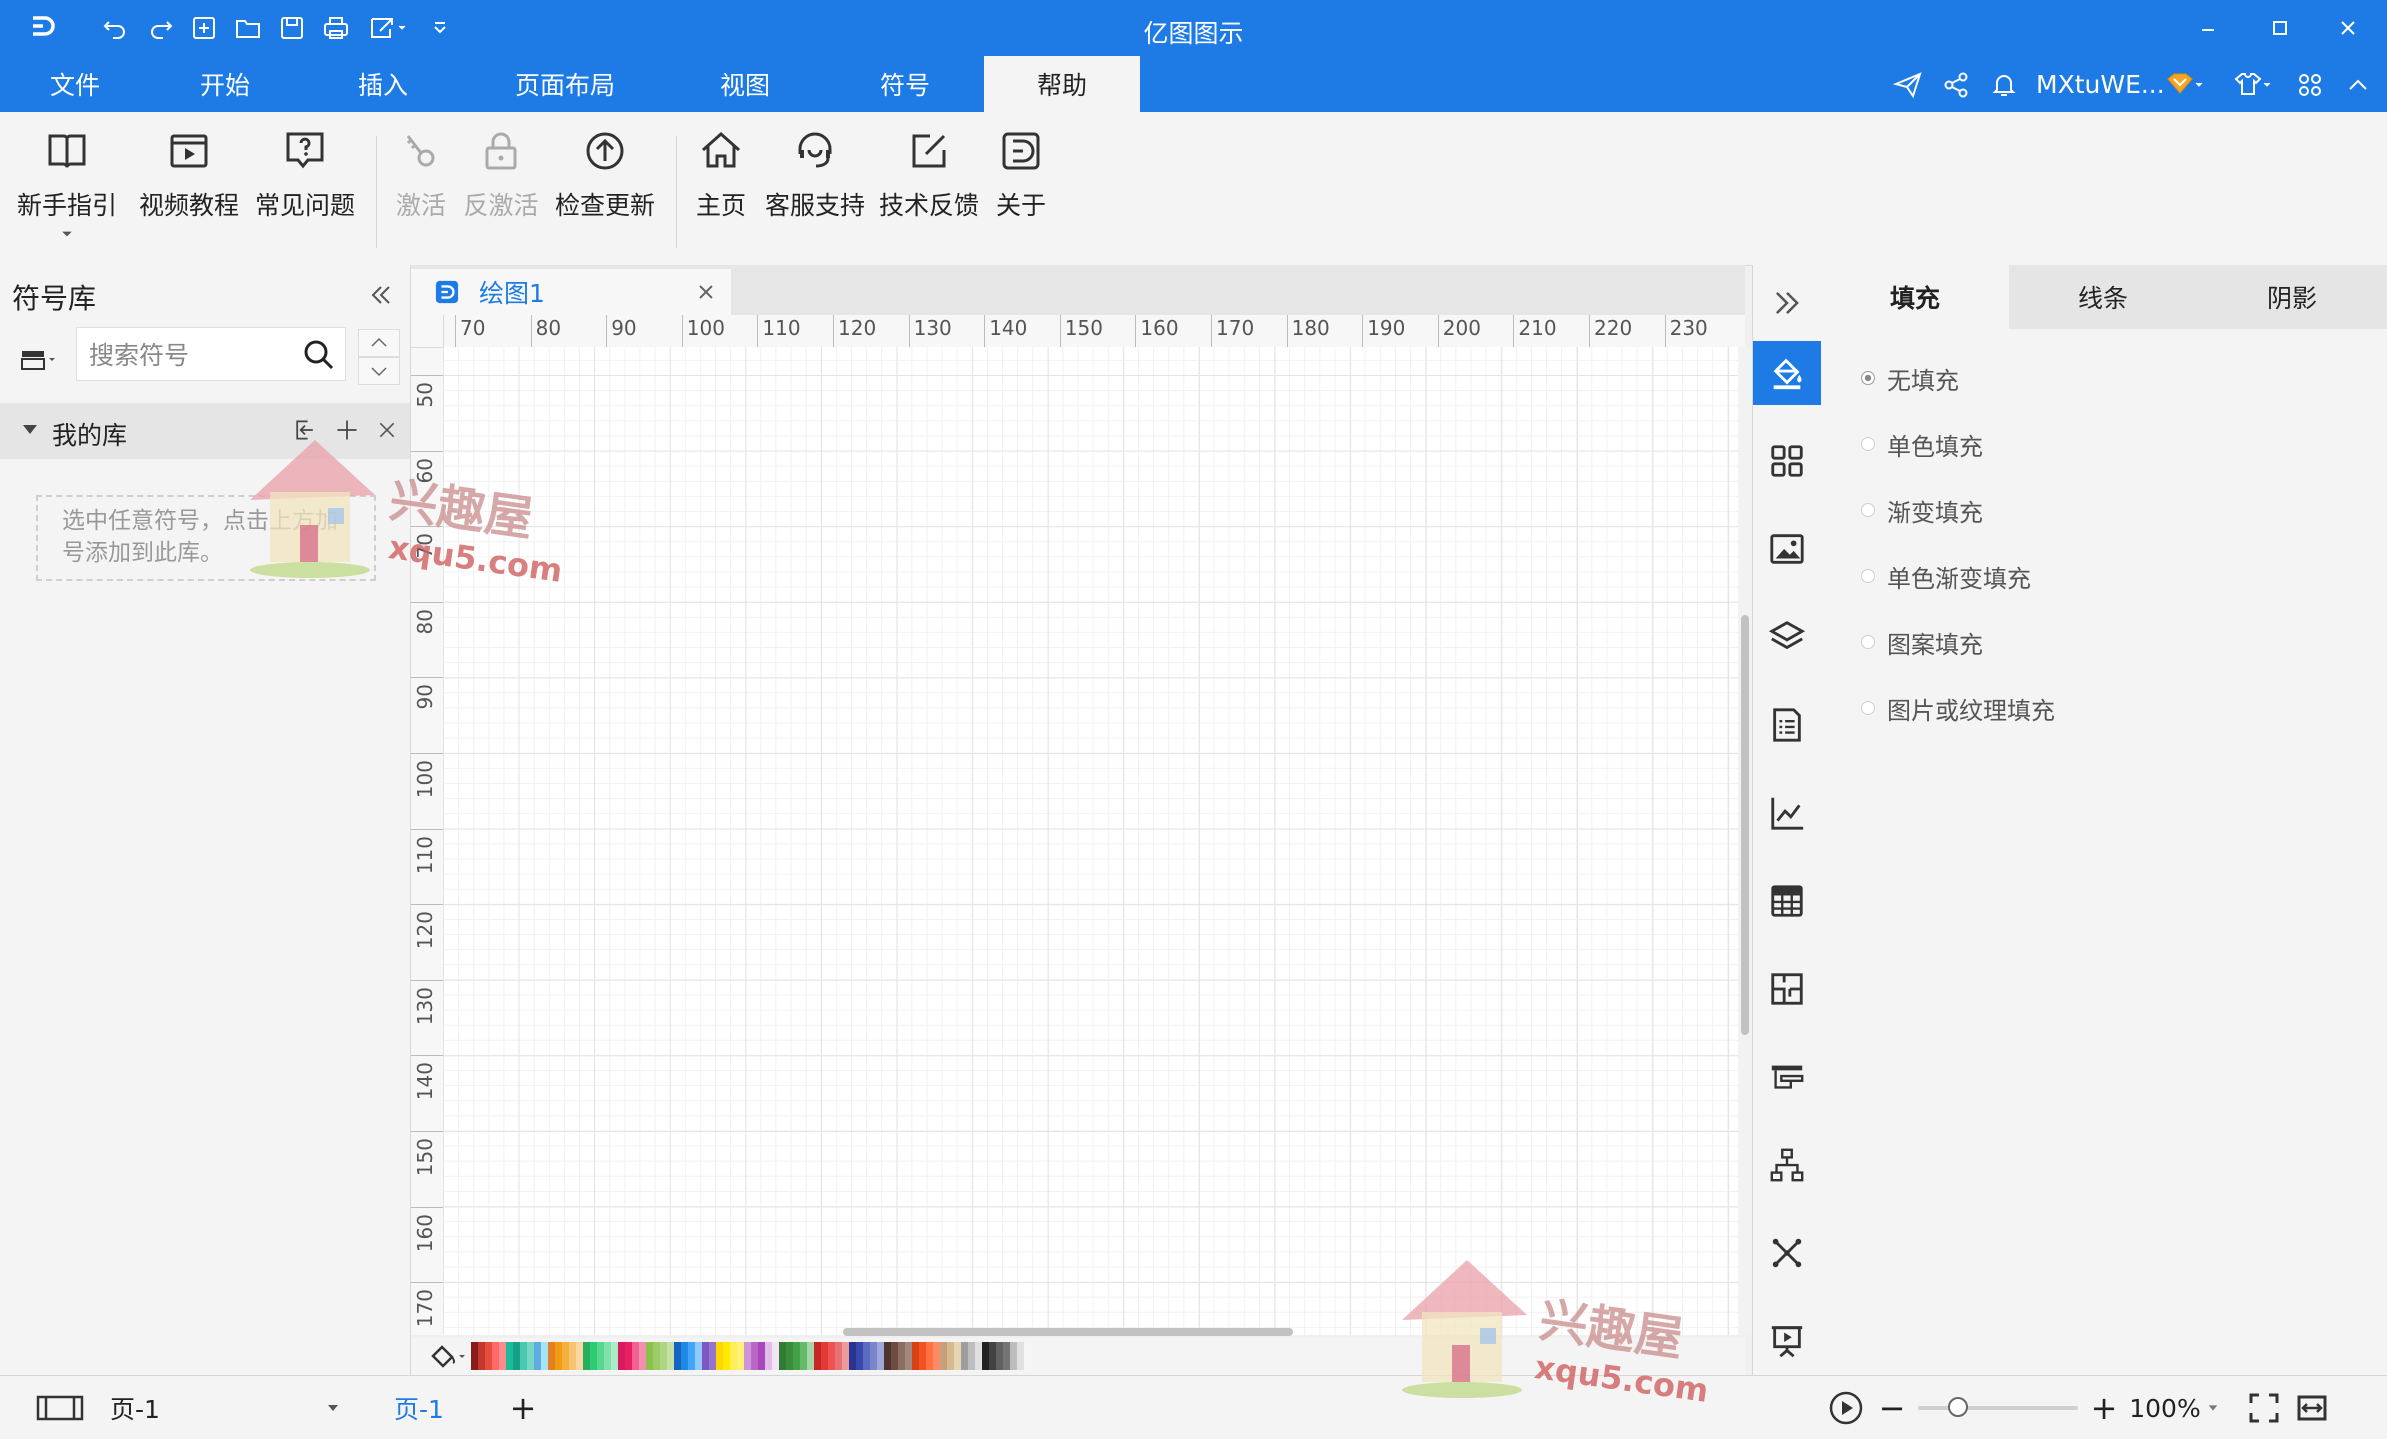 This screenshot has height=1439, width=2387. What do you see at coordinates (523, 1408) in the screenshot?
I see `add-page-button: +` at bounding box center [523, 1408].